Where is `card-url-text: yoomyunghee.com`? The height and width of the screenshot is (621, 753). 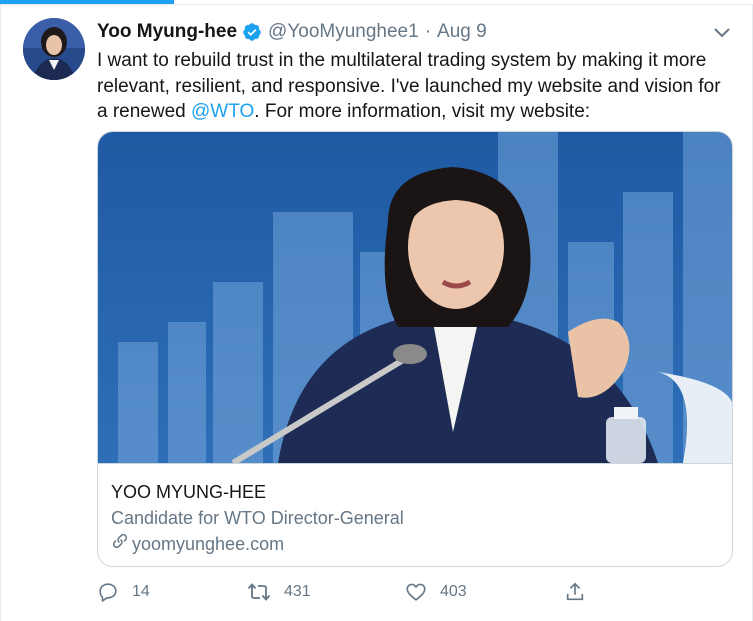 card-url-text: yoomyunghee.com is located at coordinates (208, 544).